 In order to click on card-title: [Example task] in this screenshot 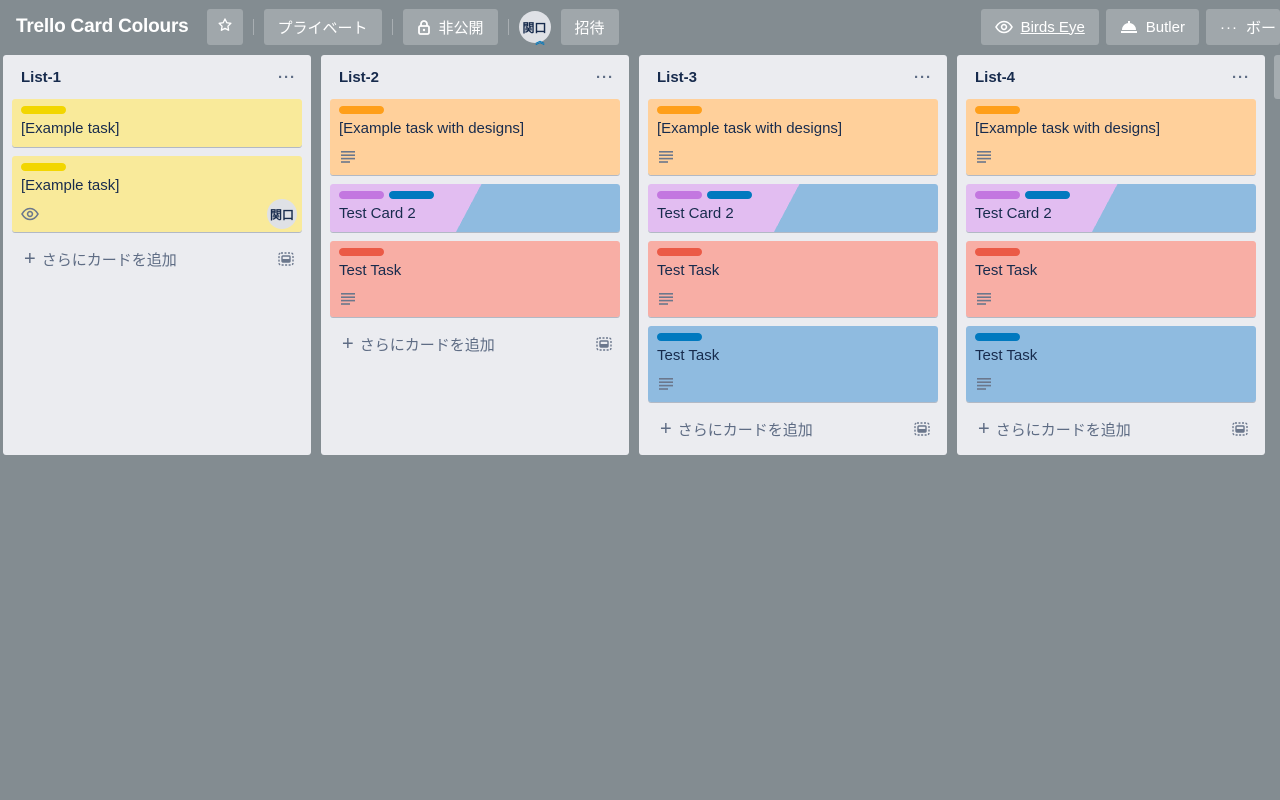, I will do `click(70, 185)`.